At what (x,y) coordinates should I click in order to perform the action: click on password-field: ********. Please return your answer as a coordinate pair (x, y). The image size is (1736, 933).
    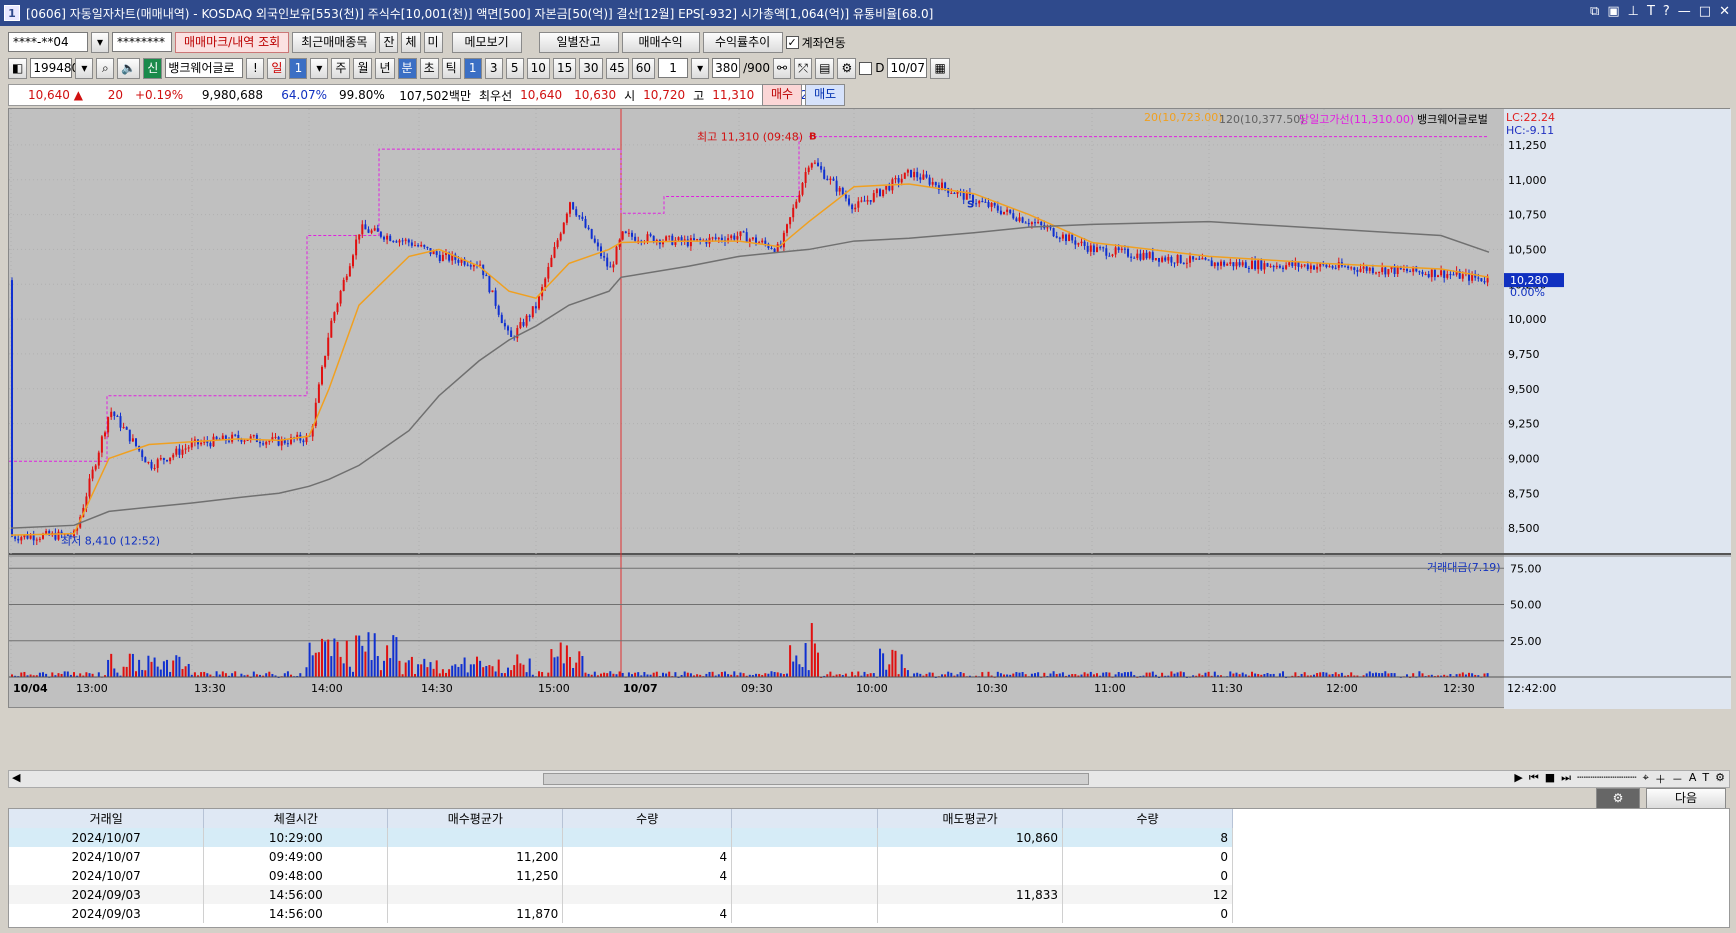
    Looking at the image, I should click on (142, 42).